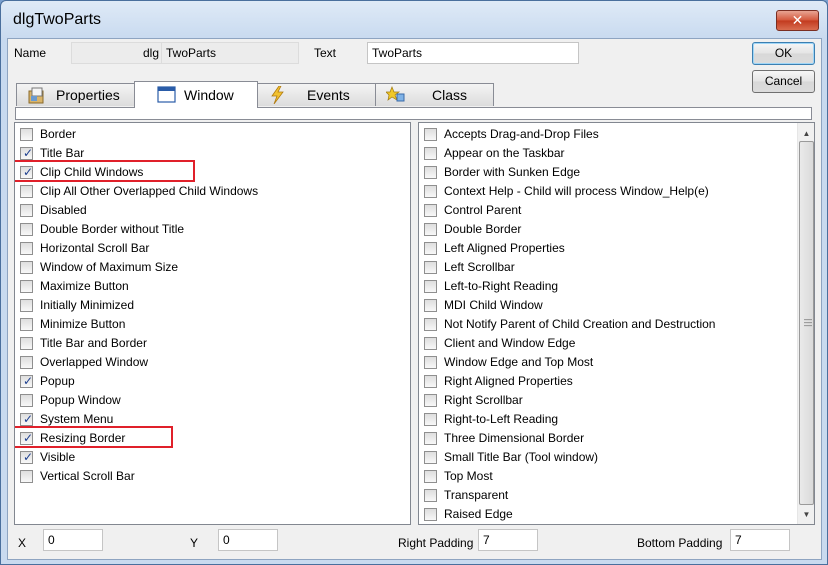 Image resolution: width=828 pixels, height=565 pixels. Describe the element at coordinates (616, 172) in the screenshot. I see `right-style-checkbox-row: Border with Sunken Edge` at that location.